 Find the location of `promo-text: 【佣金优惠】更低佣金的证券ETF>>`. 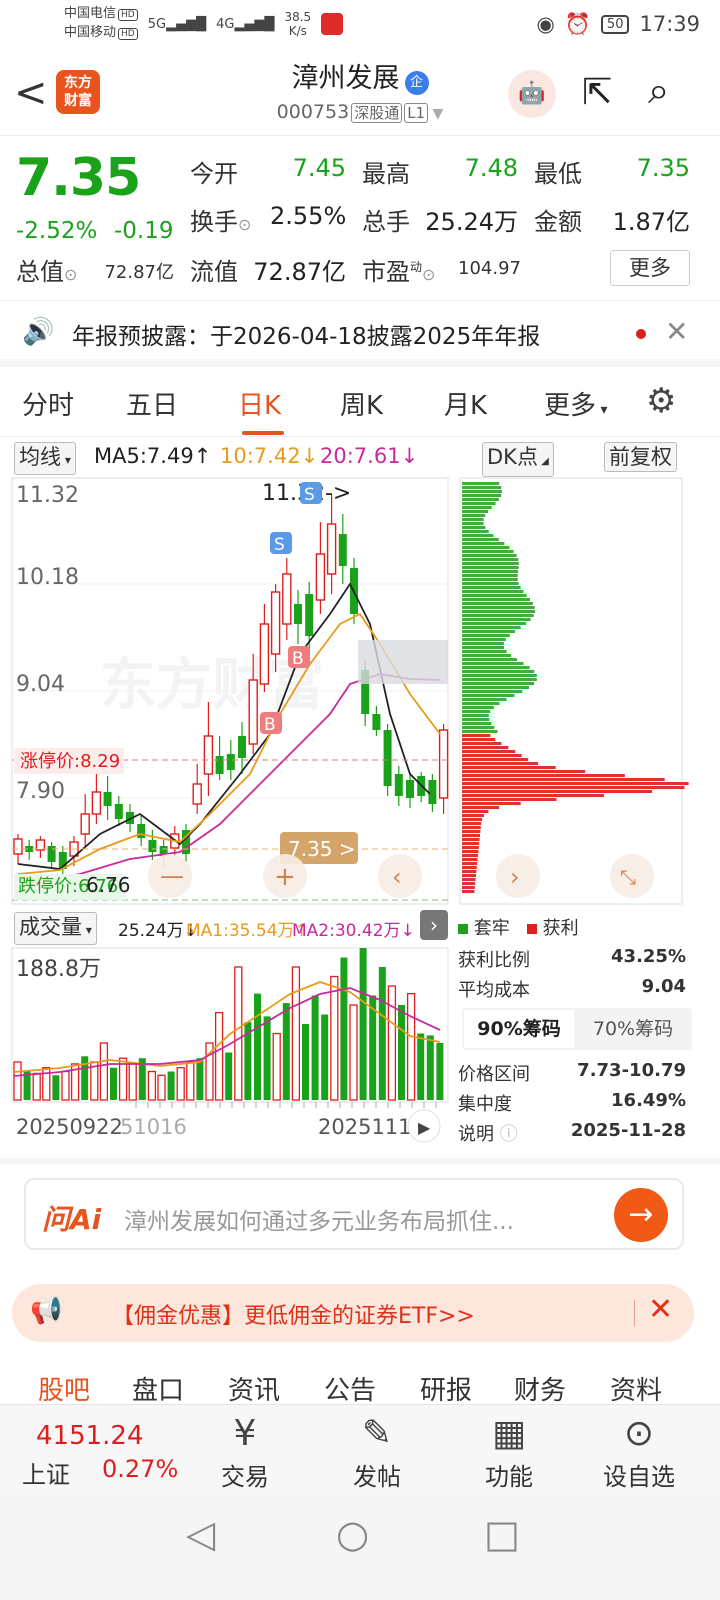

promo-text: 【佣金优惠】更低佣金的证券ETF>> is located at coordinates (293, 1314).